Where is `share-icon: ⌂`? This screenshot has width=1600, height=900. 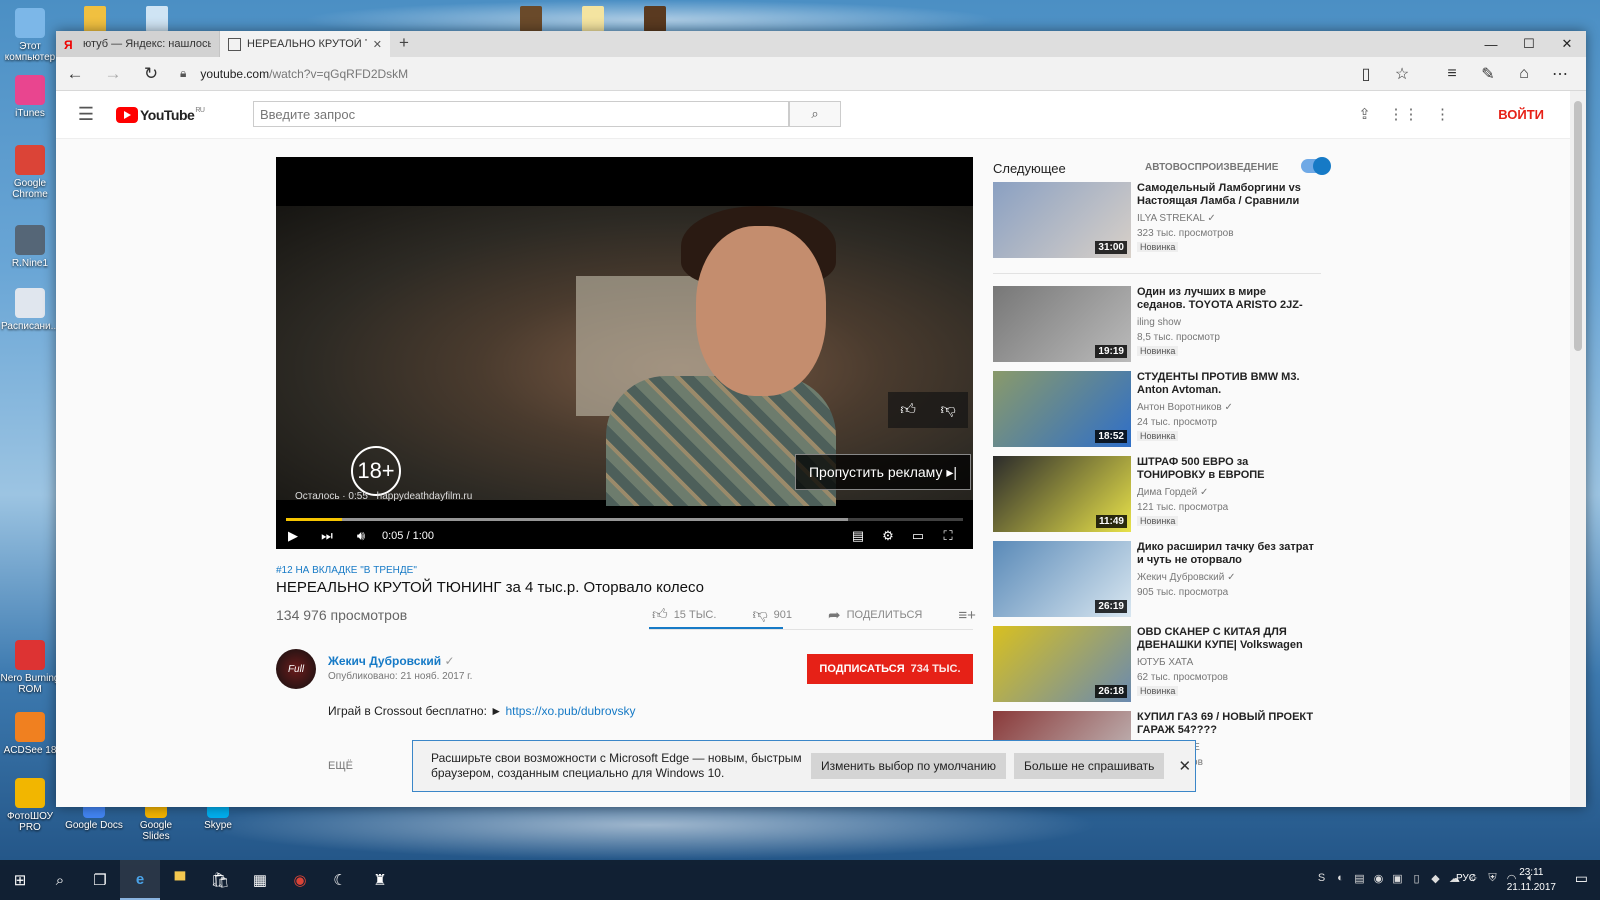 share-icon: ⌂ is located at coordinates (1524, 74).